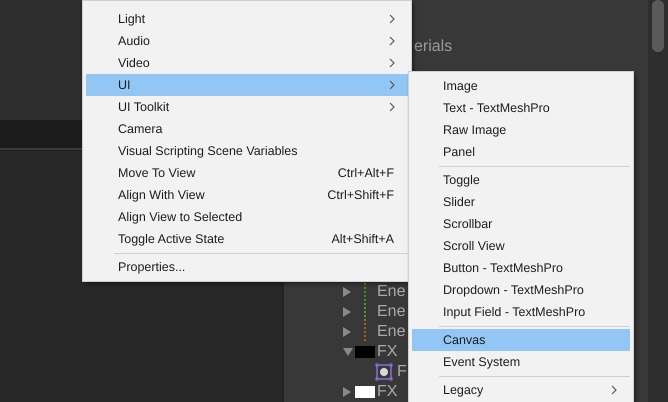 The image size is (668, 402). Describe the element at coordinates (247, 41) in the screenshot. I see `menu-item: Audio` at that location.